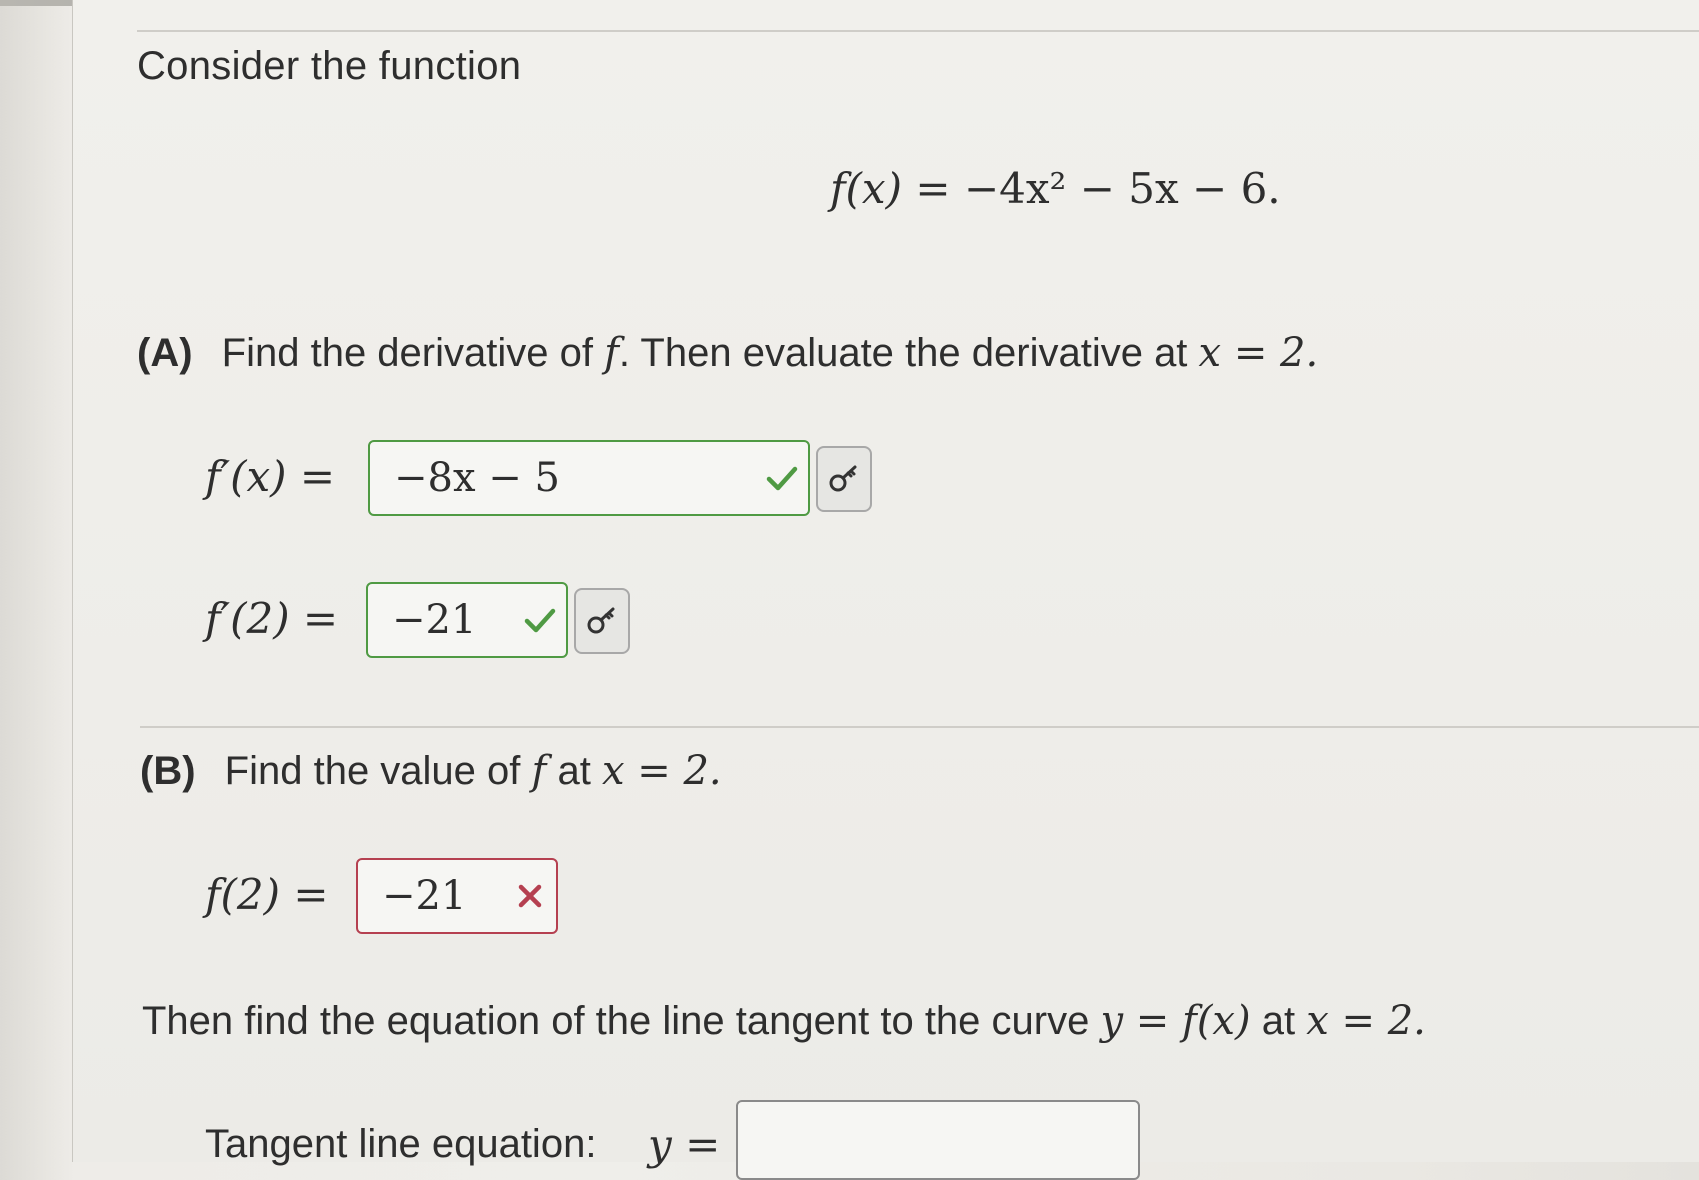  I want to click on derivative-at-2-answer-field: −21, so click(467, 620).